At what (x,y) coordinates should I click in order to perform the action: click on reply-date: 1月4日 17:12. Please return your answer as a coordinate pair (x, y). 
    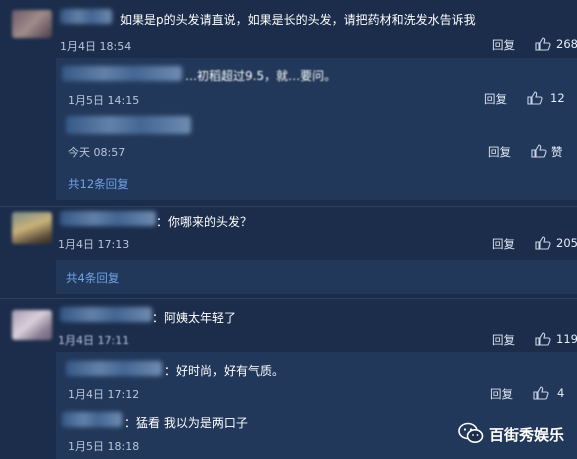
    Looking at the image, I should click on (104, 394).